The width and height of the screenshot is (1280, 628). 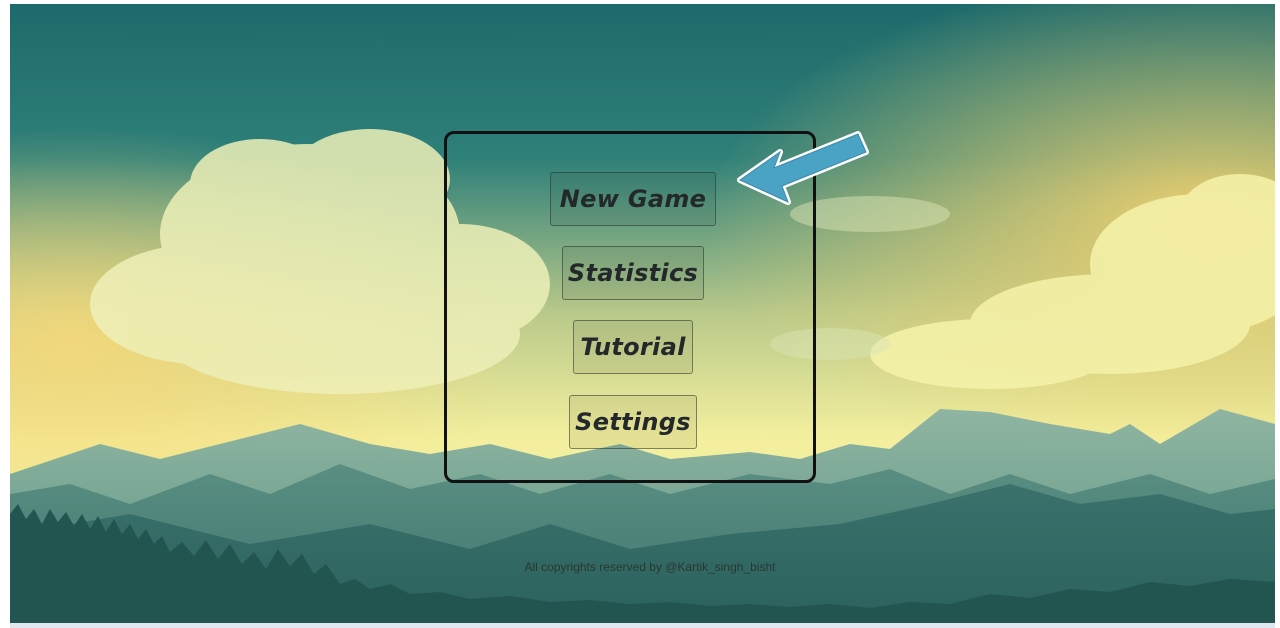 I want to click on arrow-pointer-icon, so click(x=803, y=168).